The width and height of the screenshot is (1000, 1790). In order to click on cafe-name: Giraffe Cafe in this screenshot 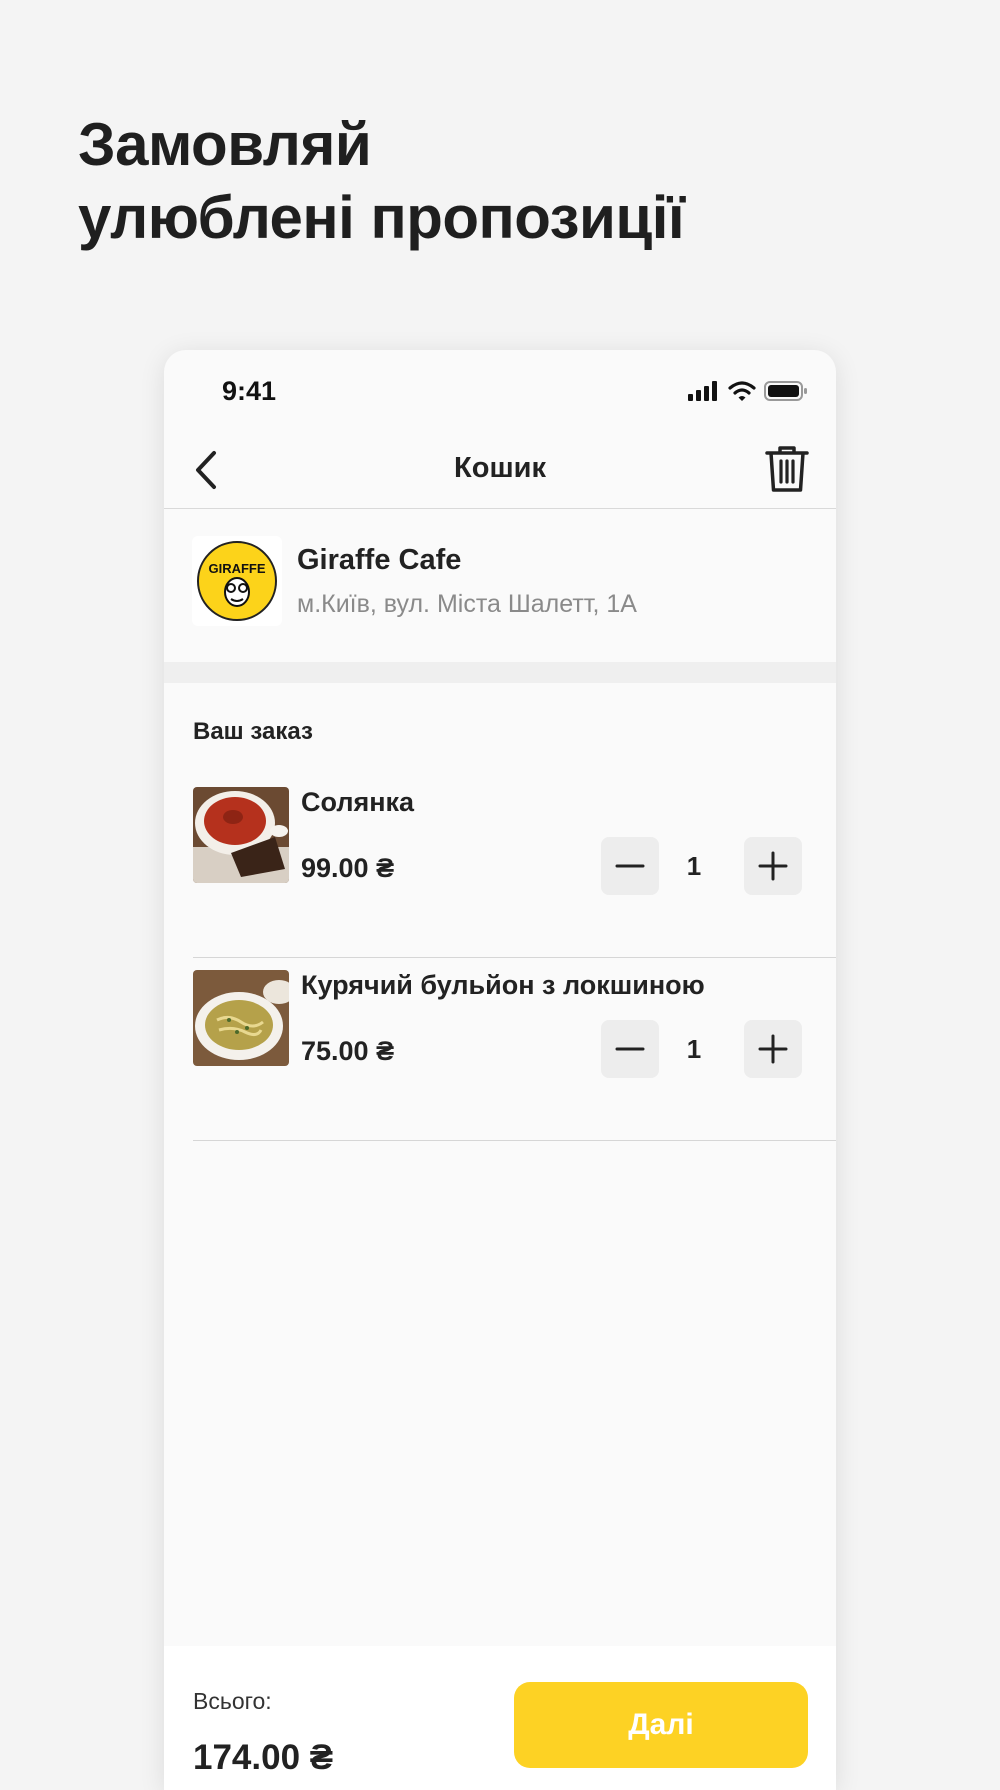, I will do `click(379, 560)`.